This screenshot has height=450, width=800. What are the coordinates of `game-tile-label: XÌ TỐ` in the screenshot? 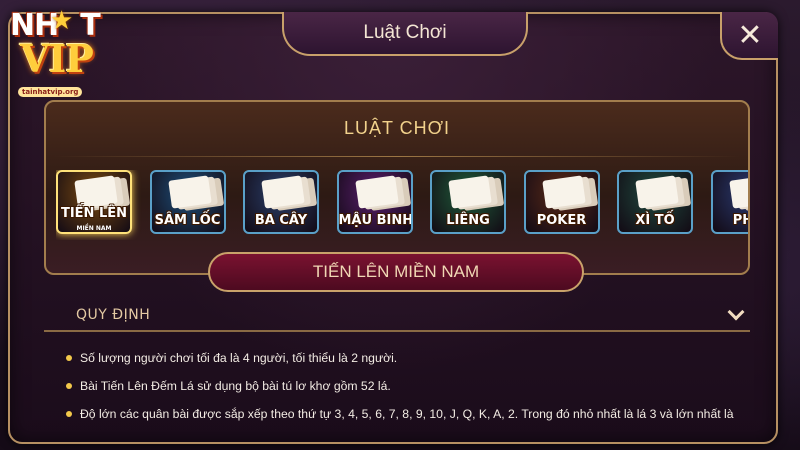 It's located at (655, 220).